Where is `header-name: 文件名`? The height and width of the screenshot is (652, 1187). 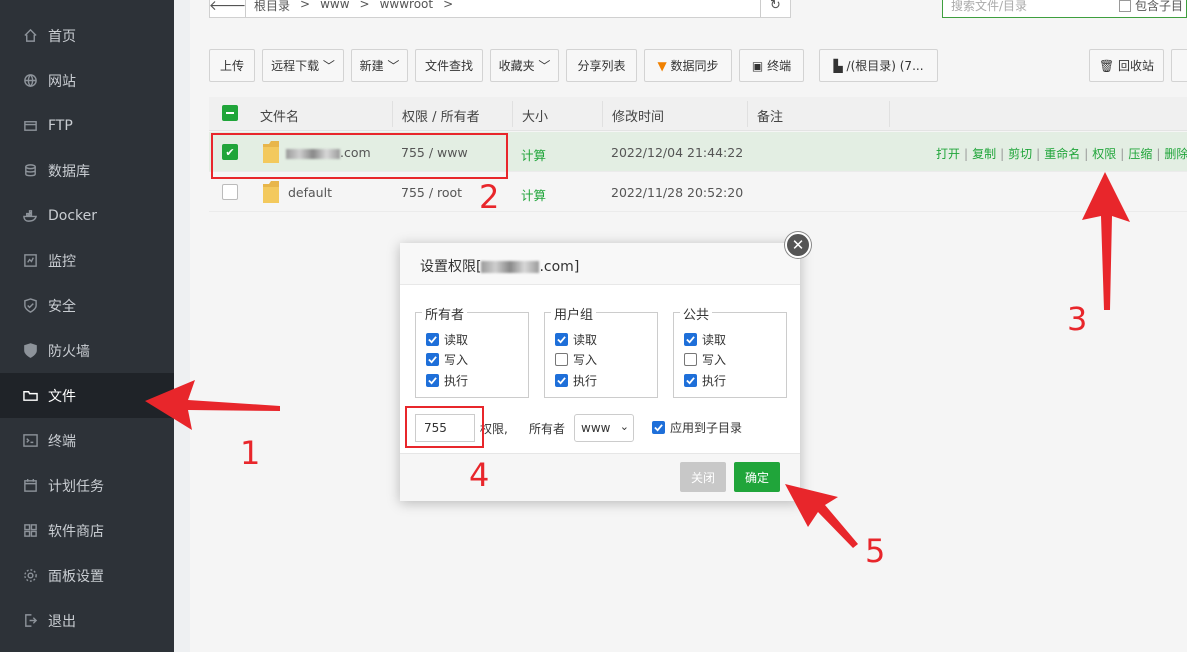
header-name: 文件名 is located at coordinates (279, 115).